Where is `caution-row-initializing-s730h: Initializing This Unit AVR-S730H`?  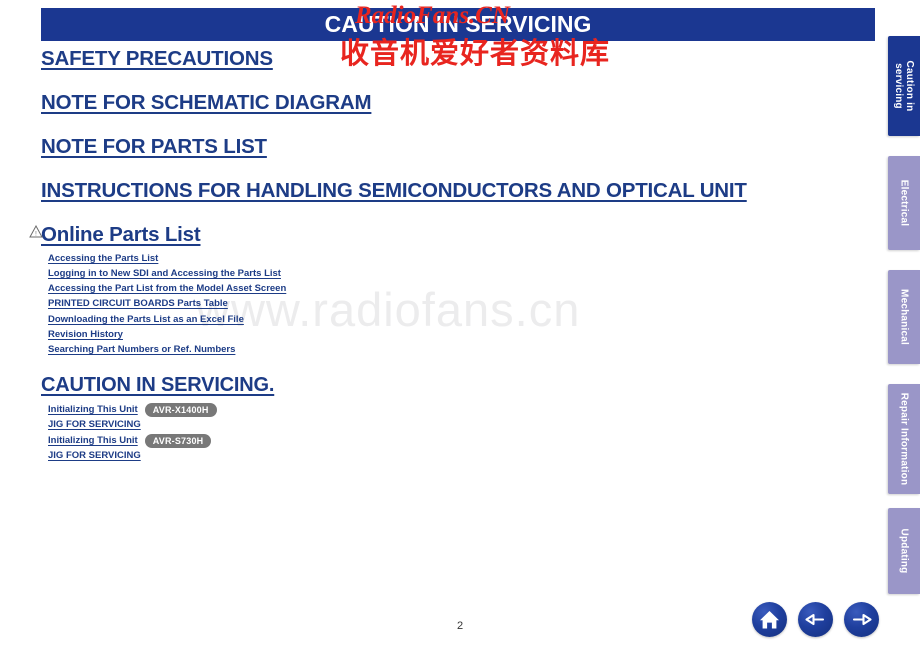
caution-row-initializing-s730h: Initializing This Unit AVR-S730H is located at coordinates (130, 441).